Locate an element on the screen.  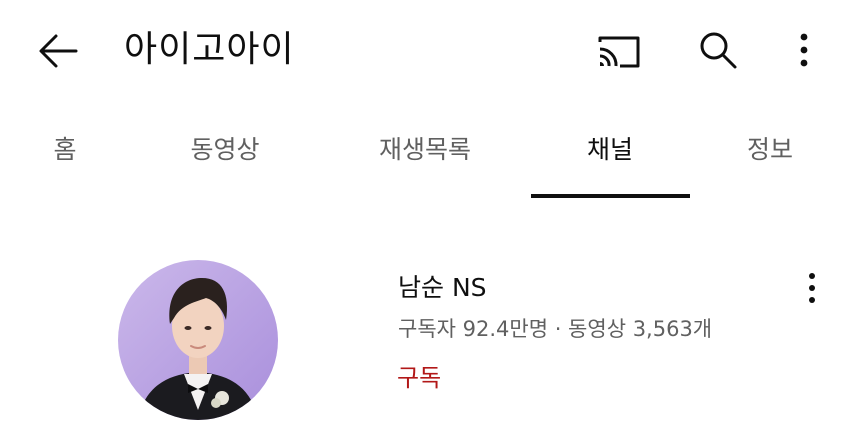
back-button is located at coordinates (59, 51).